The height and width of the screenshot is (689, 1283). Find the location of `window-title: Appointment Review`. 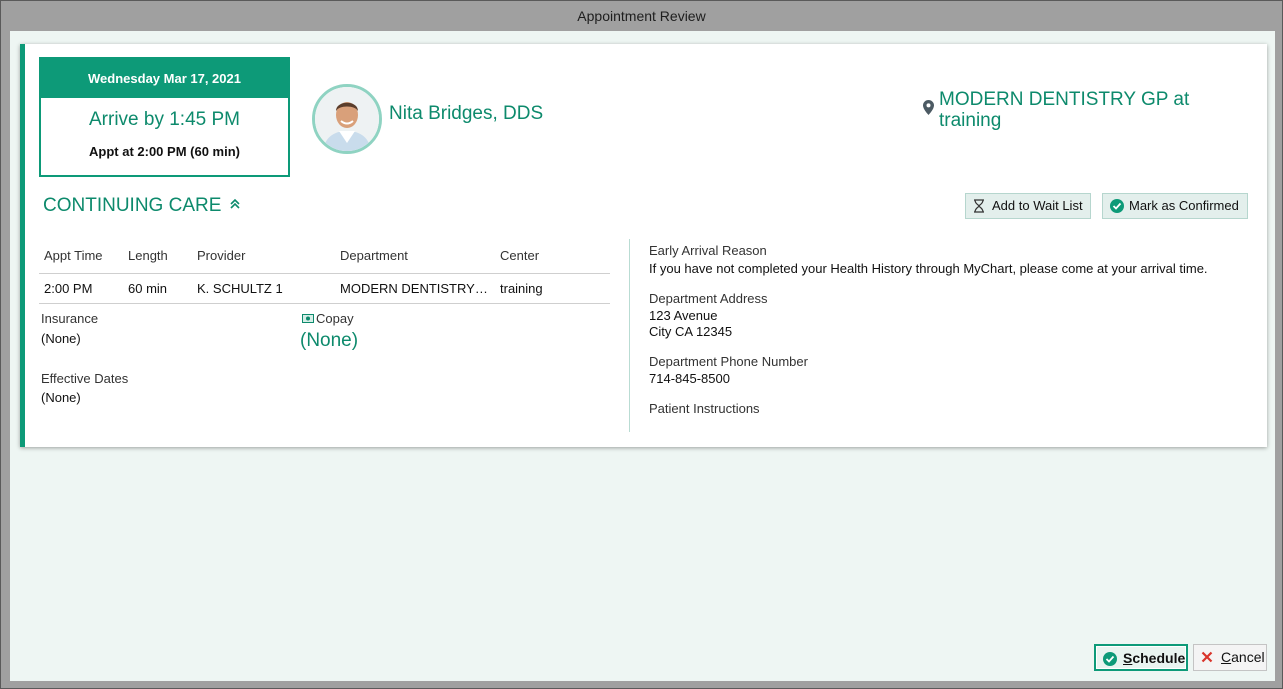

window-title: Appointment Review is located at coordinates (641, 16).